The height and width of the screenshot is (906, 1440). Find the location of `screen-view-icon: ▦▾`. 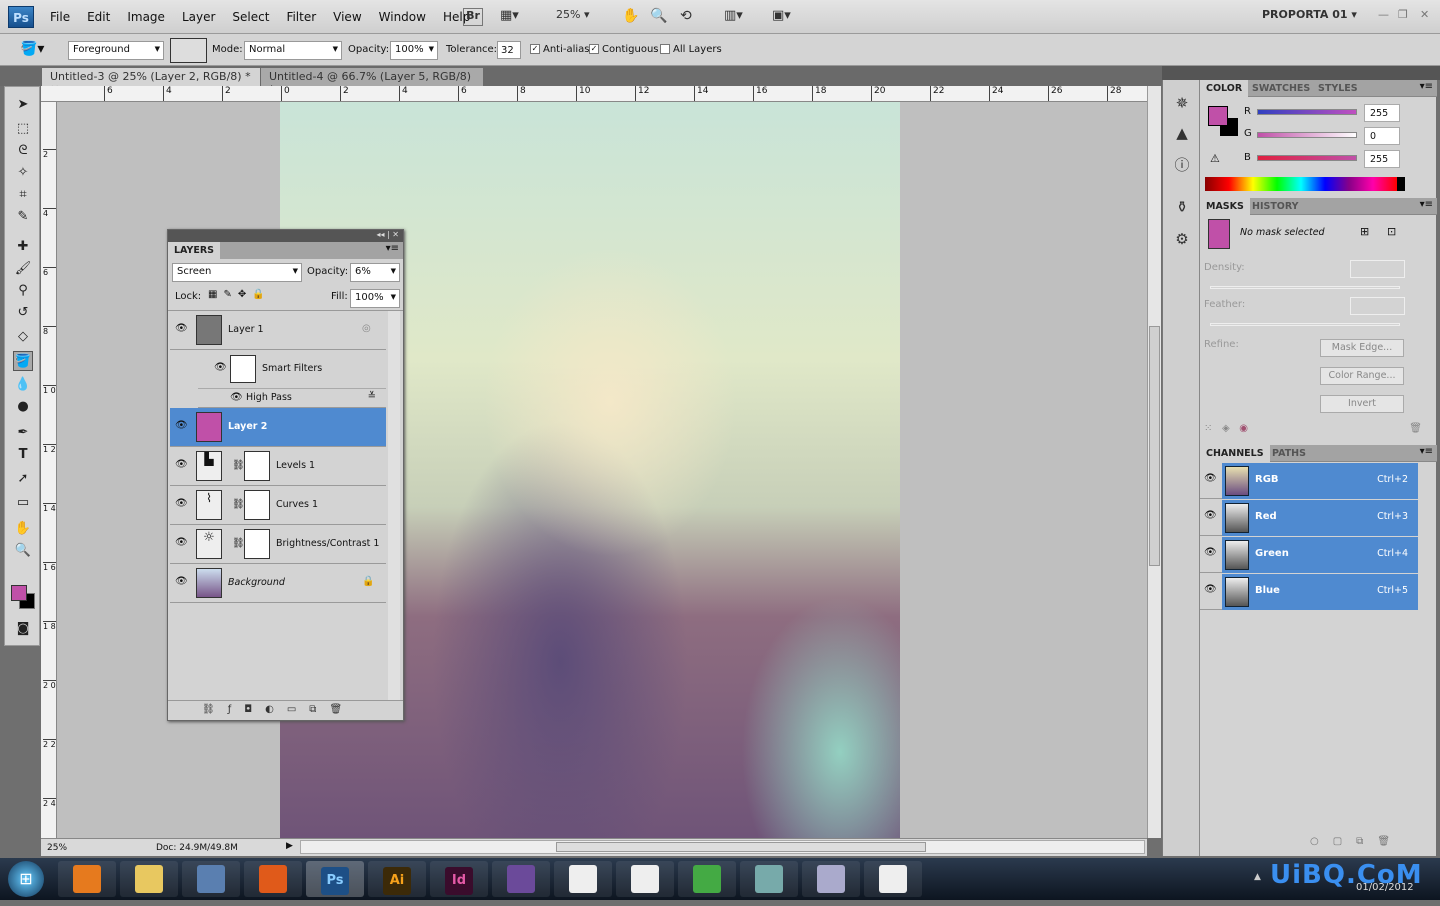

screen-view-icon: ▦▾ is located at coordinates (509, 17).